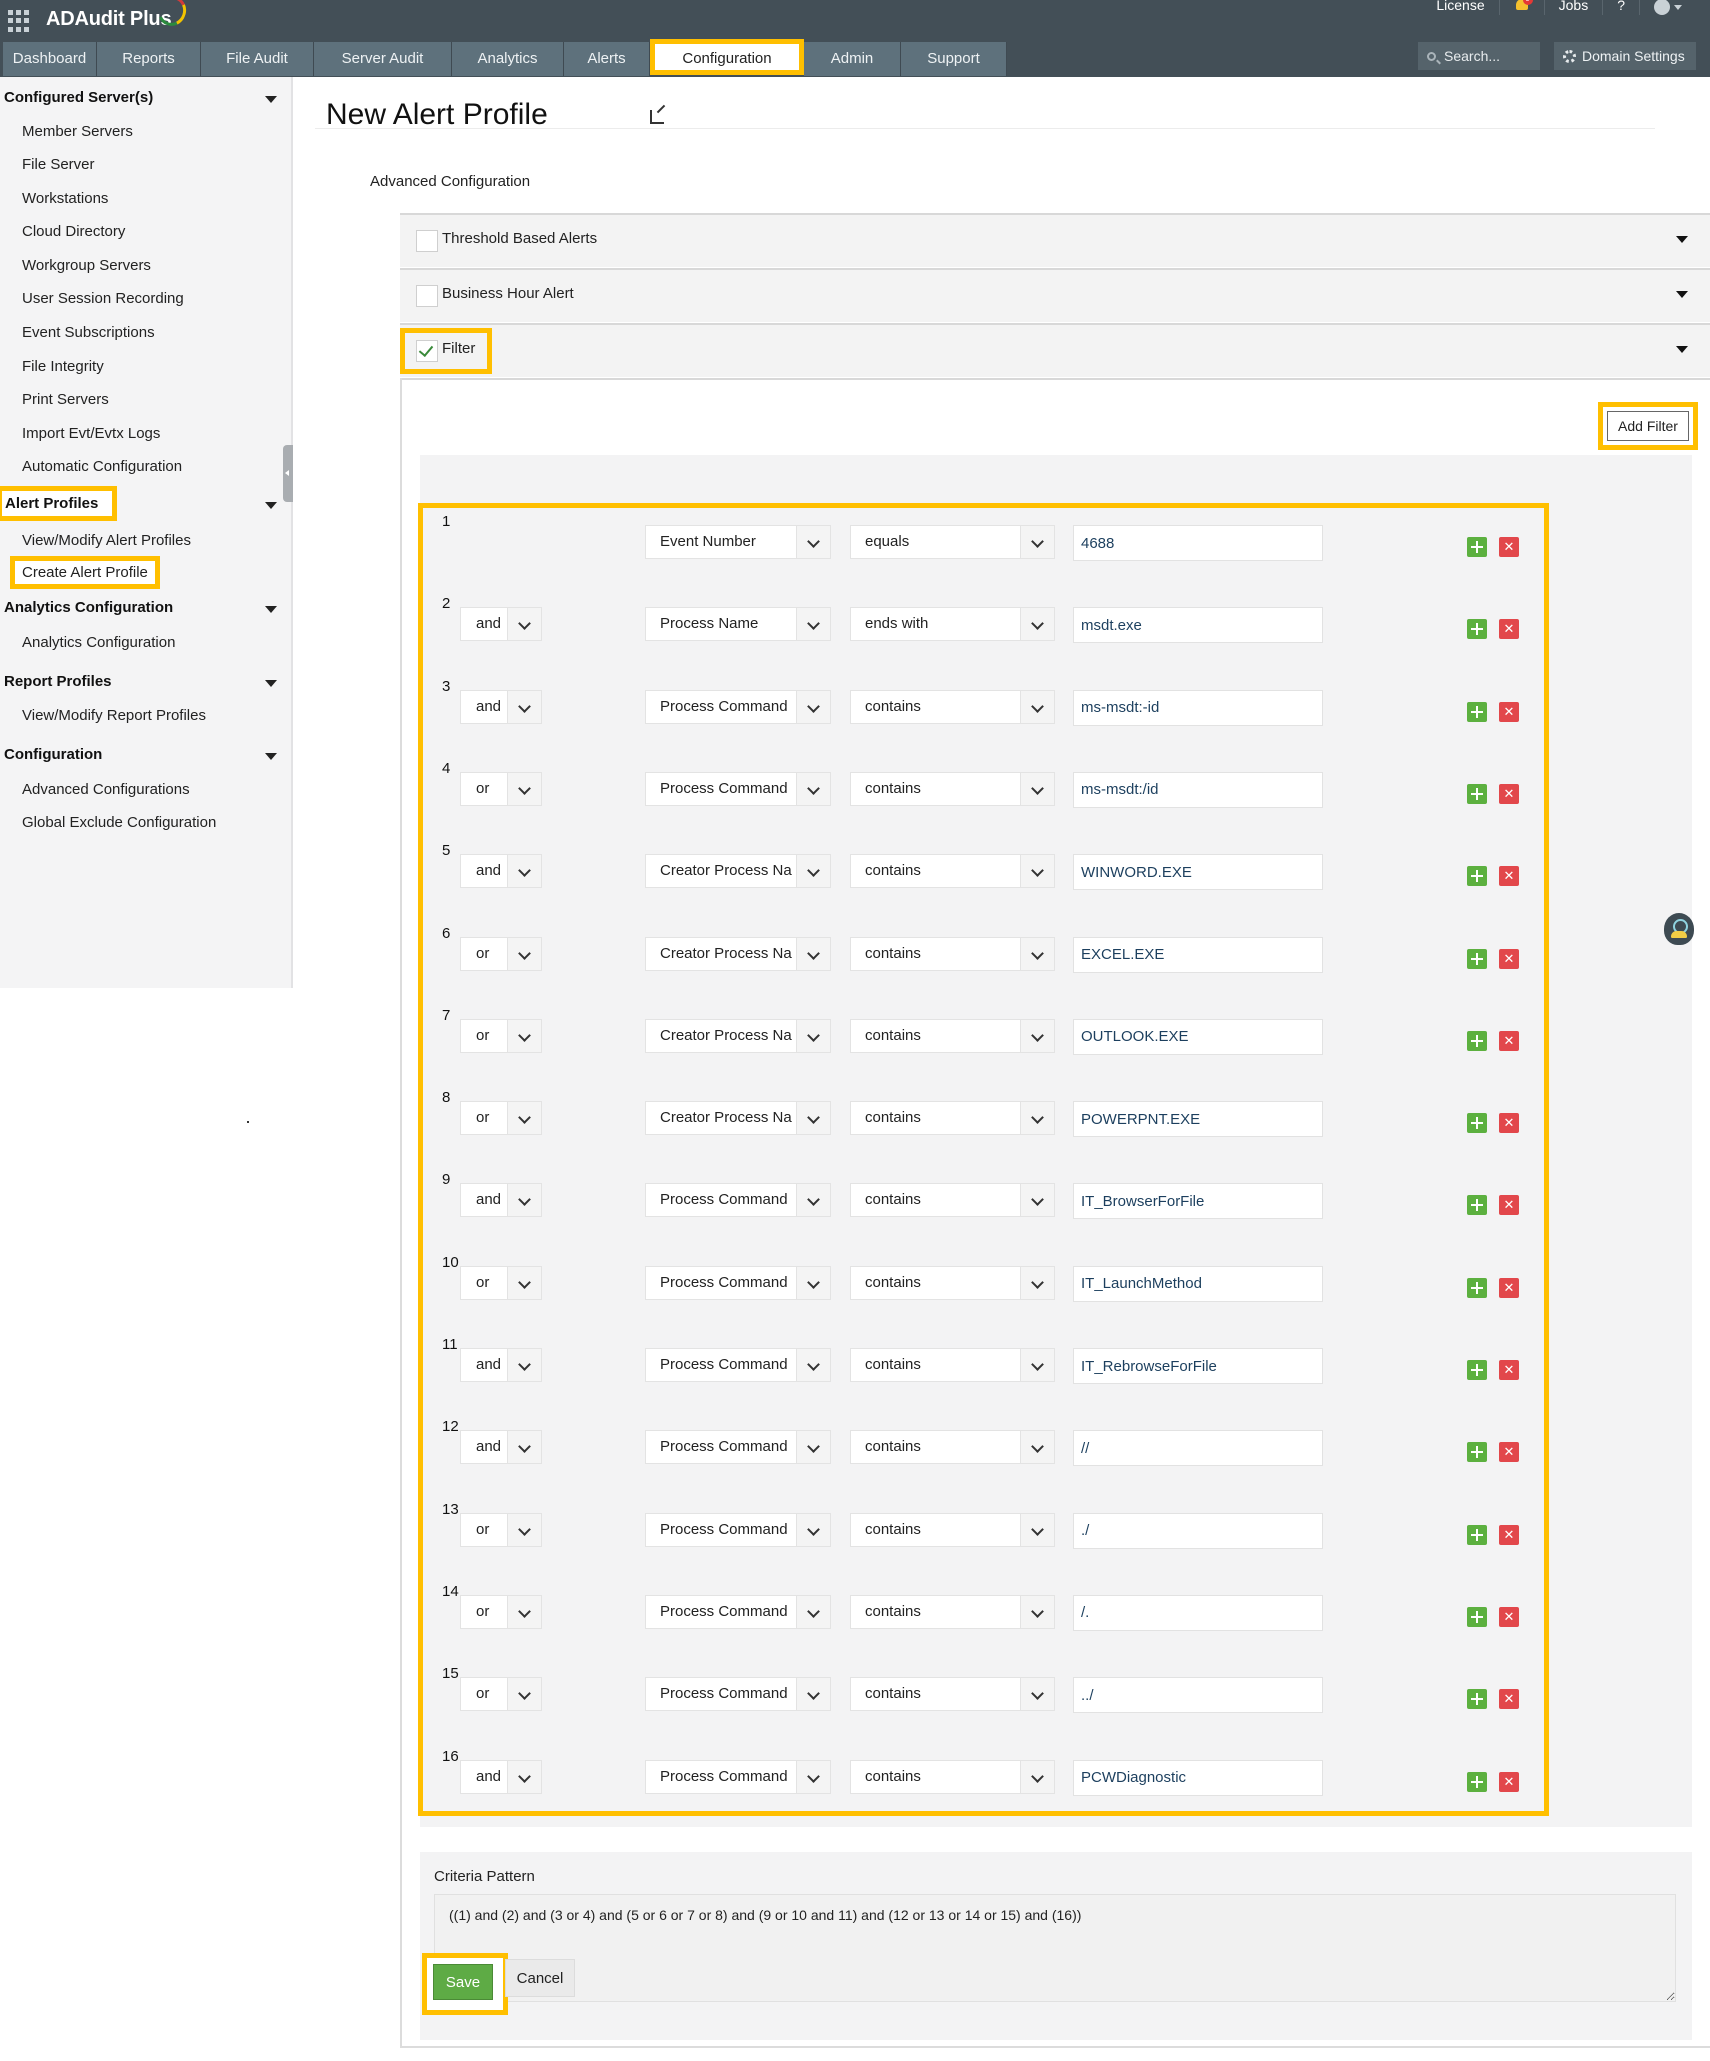 Image resolution: width=1710 pixels, height=2061 pixels. What do you see at coordinates (65, 198) in the screenshot?
I see `sidebar-item-workstations: Workstations` at bounding box center [65, 198].